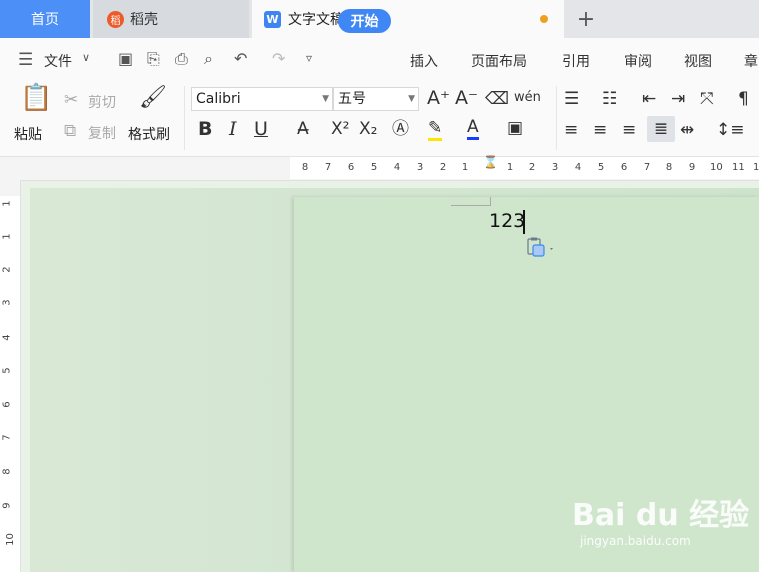  Describe the element at coordinates (153, 59) in the screenshot. I see `export-pdf-icon: ⎘` at that location.